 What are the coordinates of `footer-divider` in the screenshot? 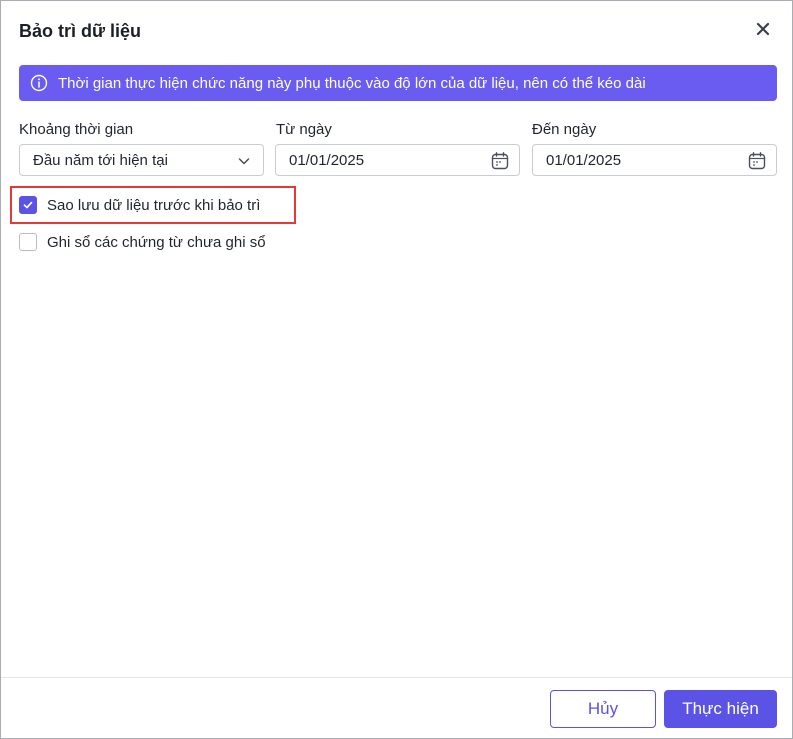 It's located at (396, 677).